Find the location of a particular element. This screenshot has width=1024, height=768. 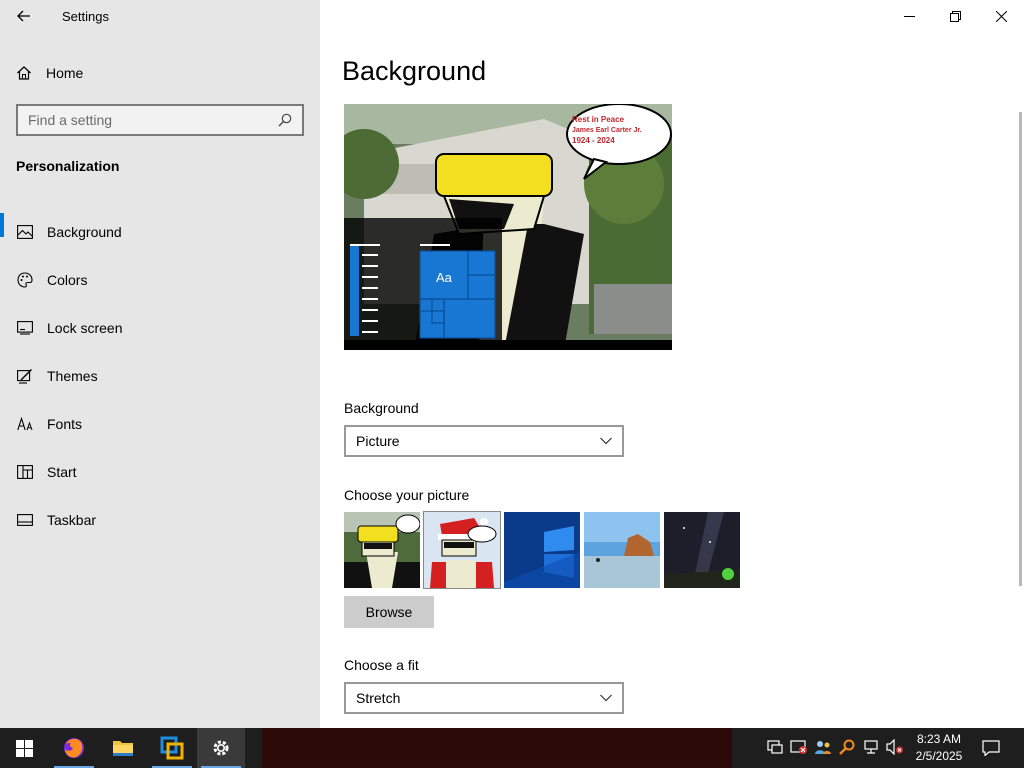

tray-network is located at coordinates (871, 747).